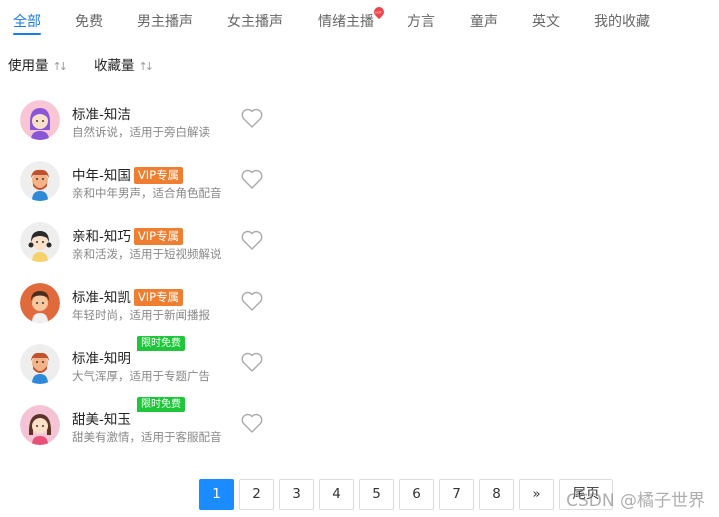  Describe the element at coordinates (28, 66) in the screenshot. I see `sort-label: 使用量` at that location.